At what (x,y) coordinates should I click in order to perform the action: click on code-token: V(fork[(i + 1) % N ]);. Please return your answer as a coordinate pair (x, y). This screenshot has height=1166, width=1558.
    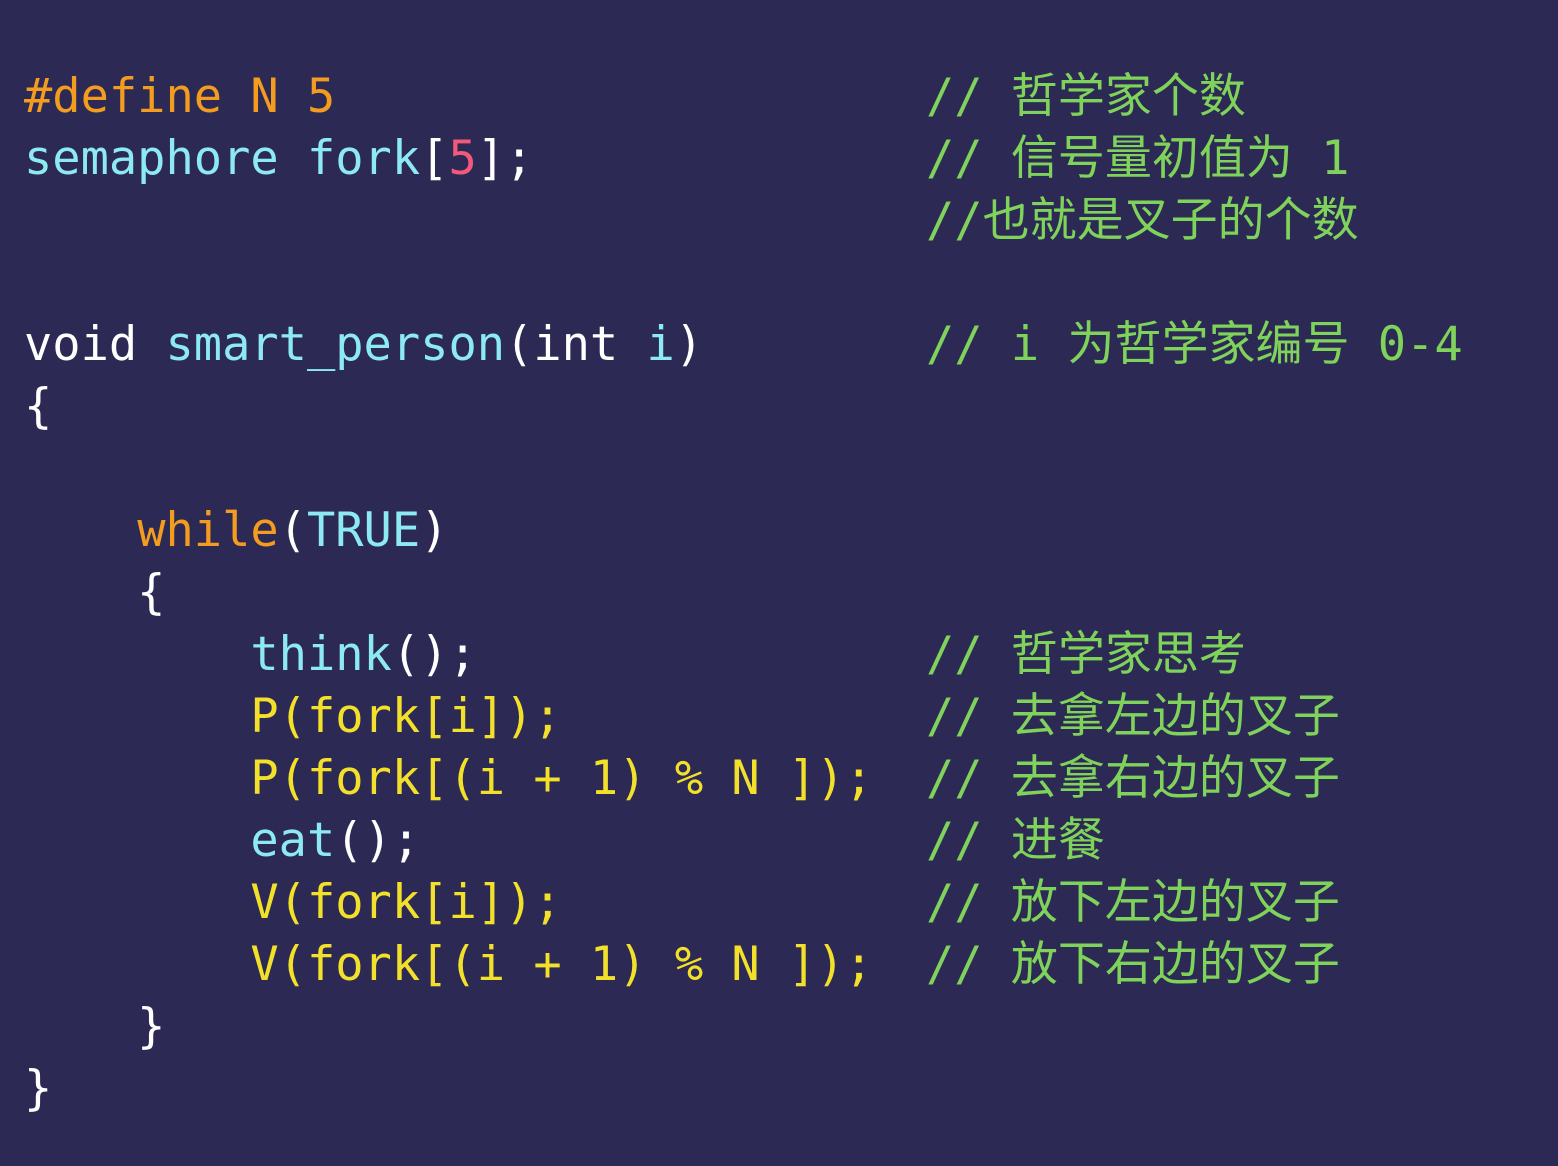
    Looking at the image, I should click on (448, 964).